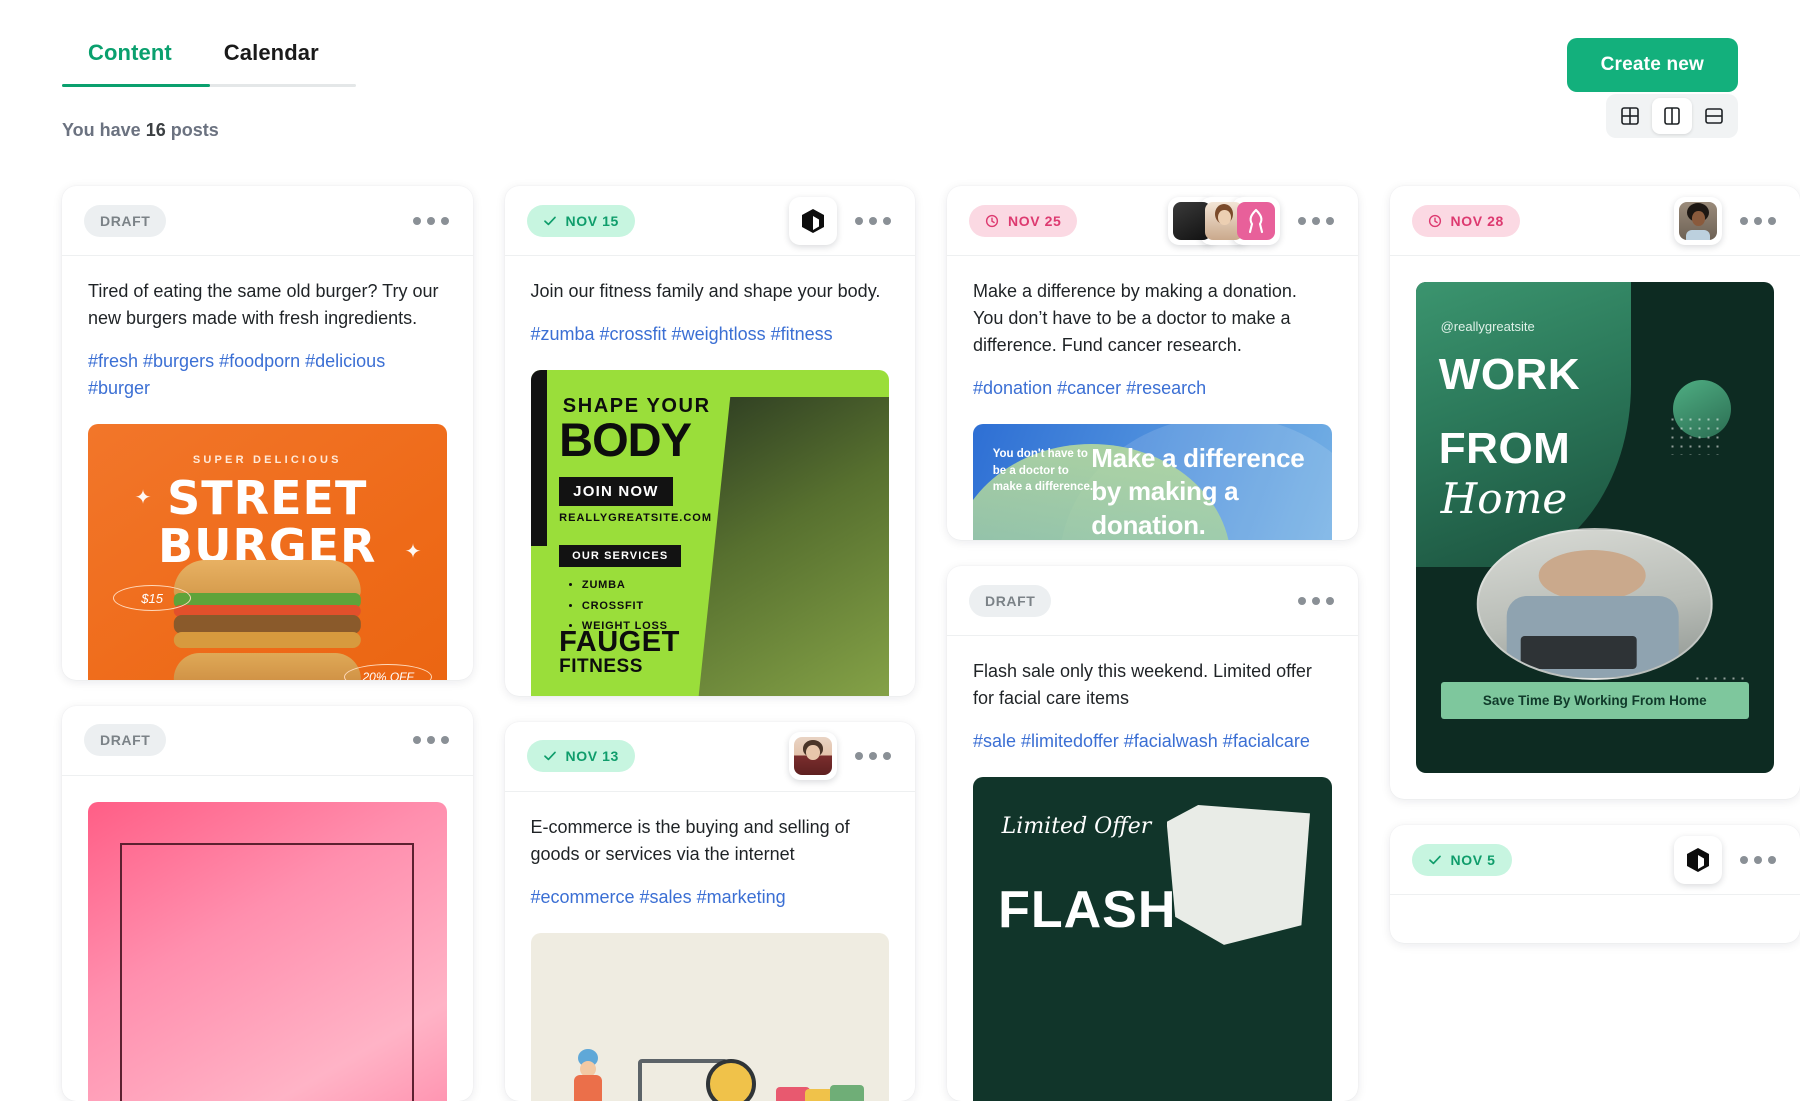 Image resolution: width=1800 pixels, height=1101 pixels. Describe the element at coordinates (846, 1092) in the screenshot. I see `shopping-bag` at that location.